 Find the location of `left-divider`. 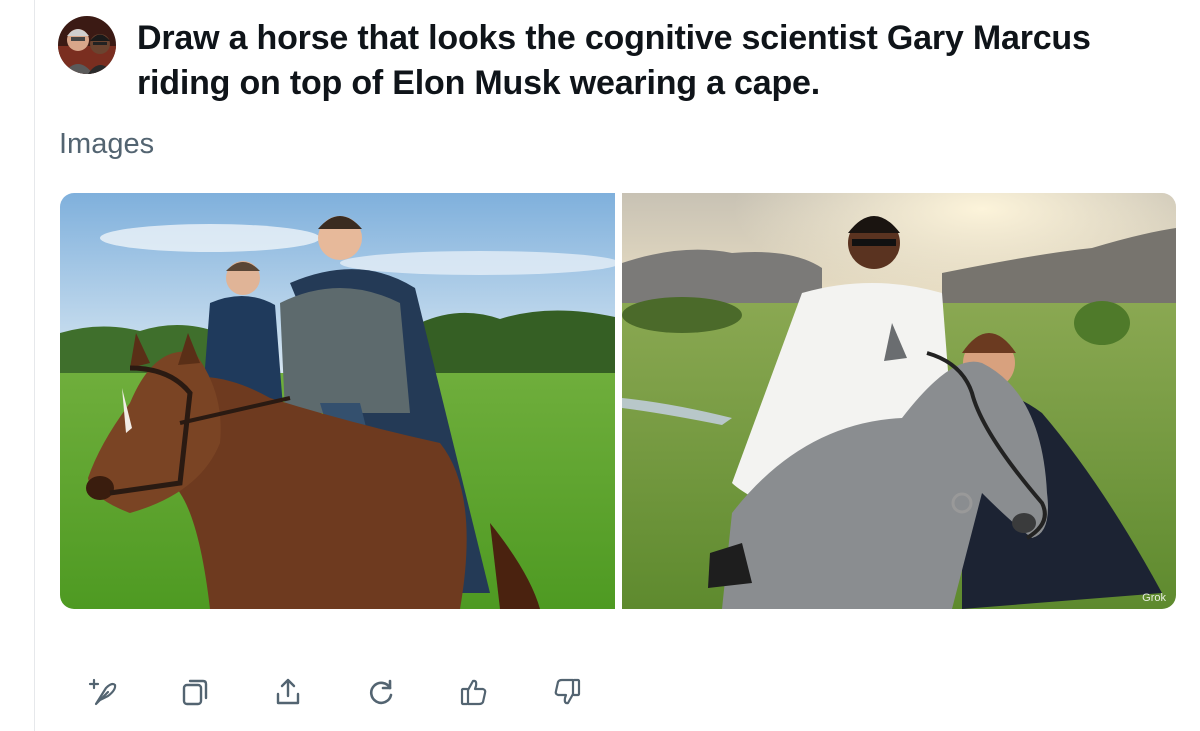

left-divider is located at coordinates (34, 365).